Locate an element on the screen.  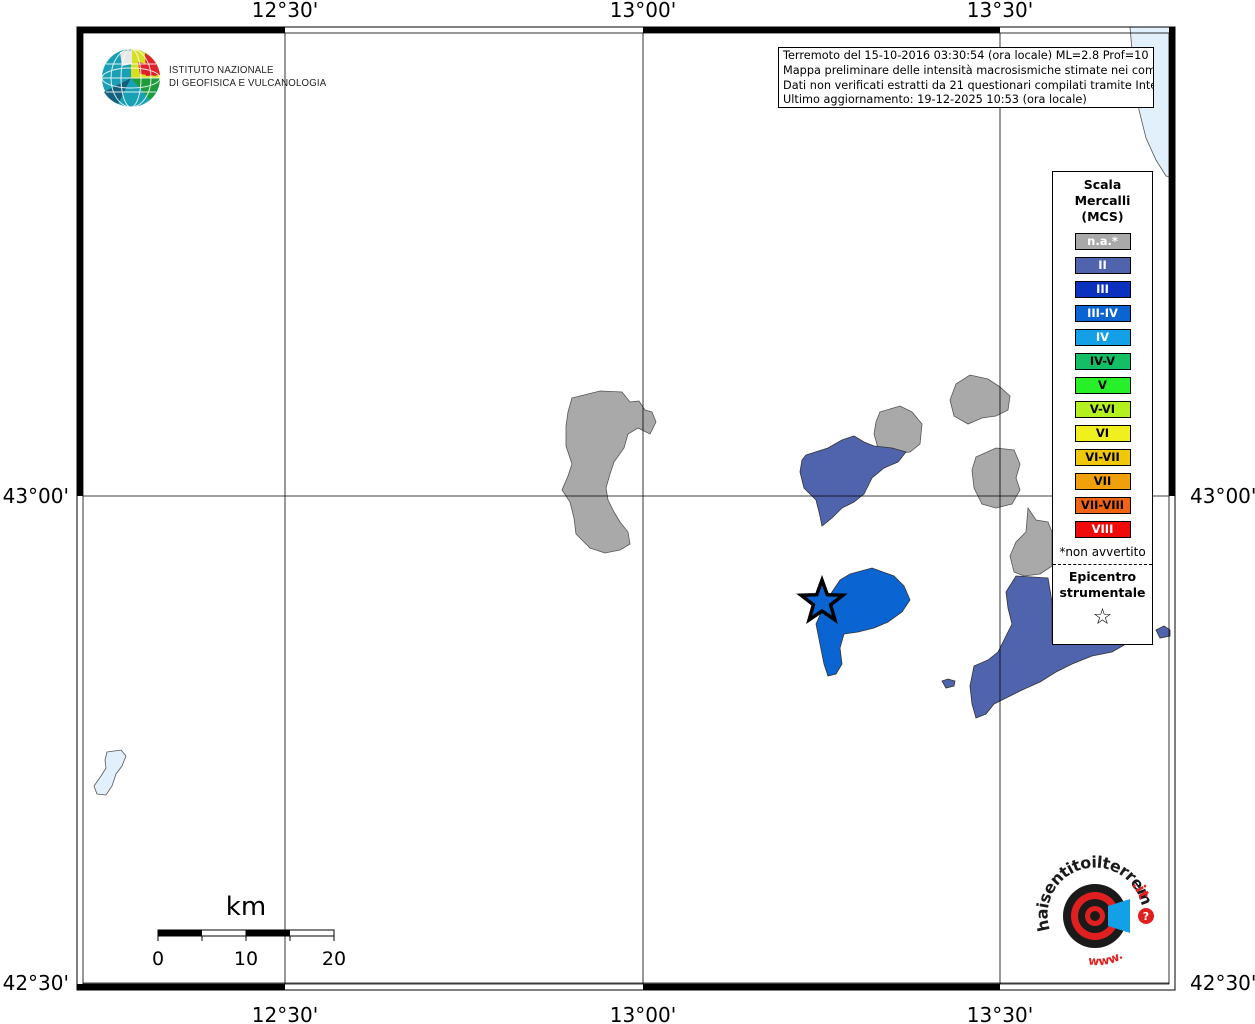
legend-title-line: Mercalli is located at coordinates (1102, 200).